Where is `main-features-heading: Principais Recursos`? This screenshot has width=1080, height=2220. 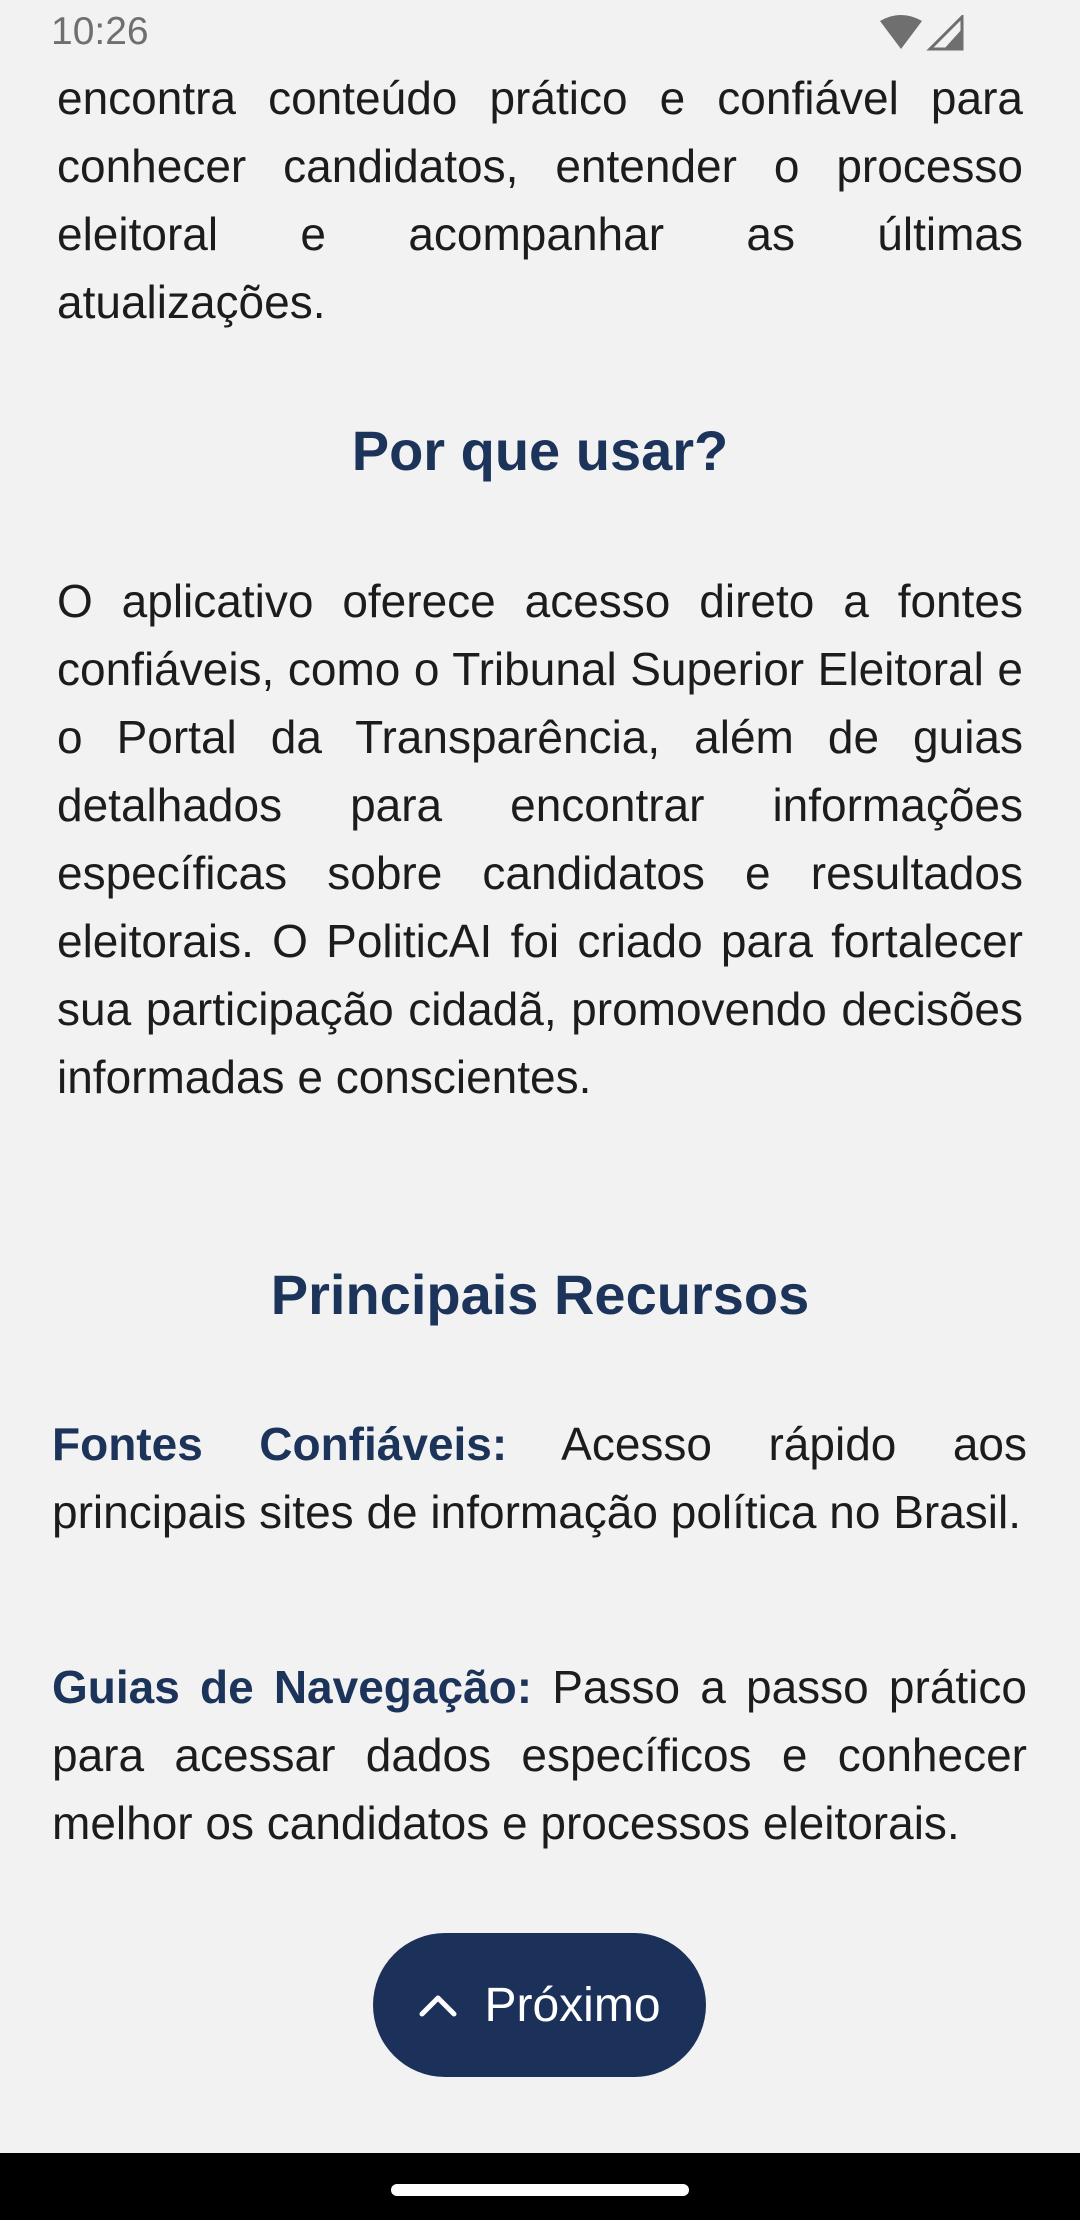
main-features-heading: Principais Recursos is located at coordinates (540, 1294).